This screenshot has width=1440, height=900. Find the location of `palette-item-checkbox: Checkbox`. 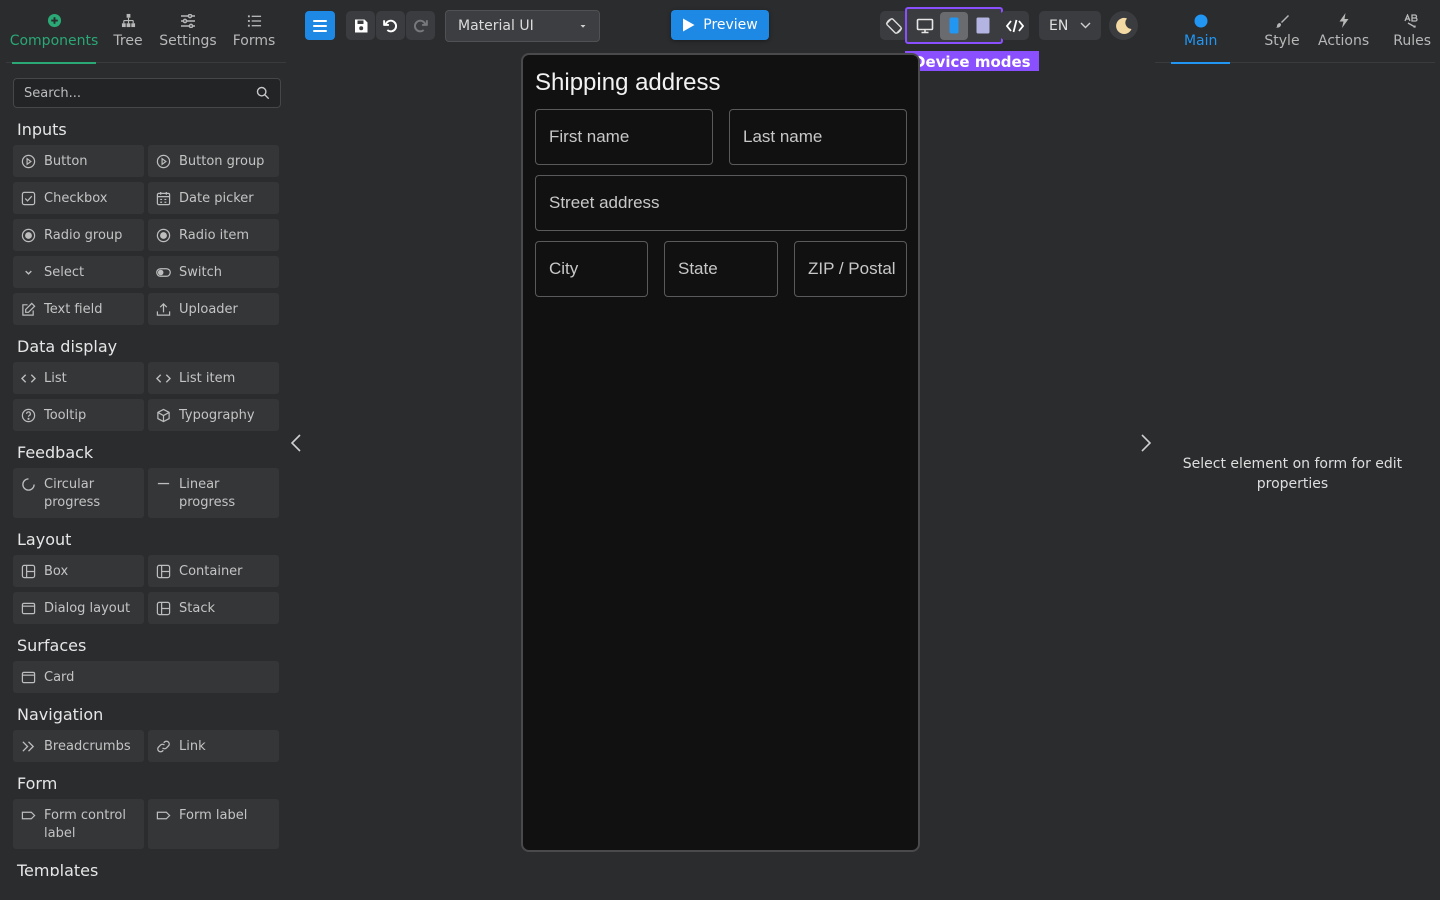

palette-item-checkbox: Checkbox is located at coordinates (78, 198).